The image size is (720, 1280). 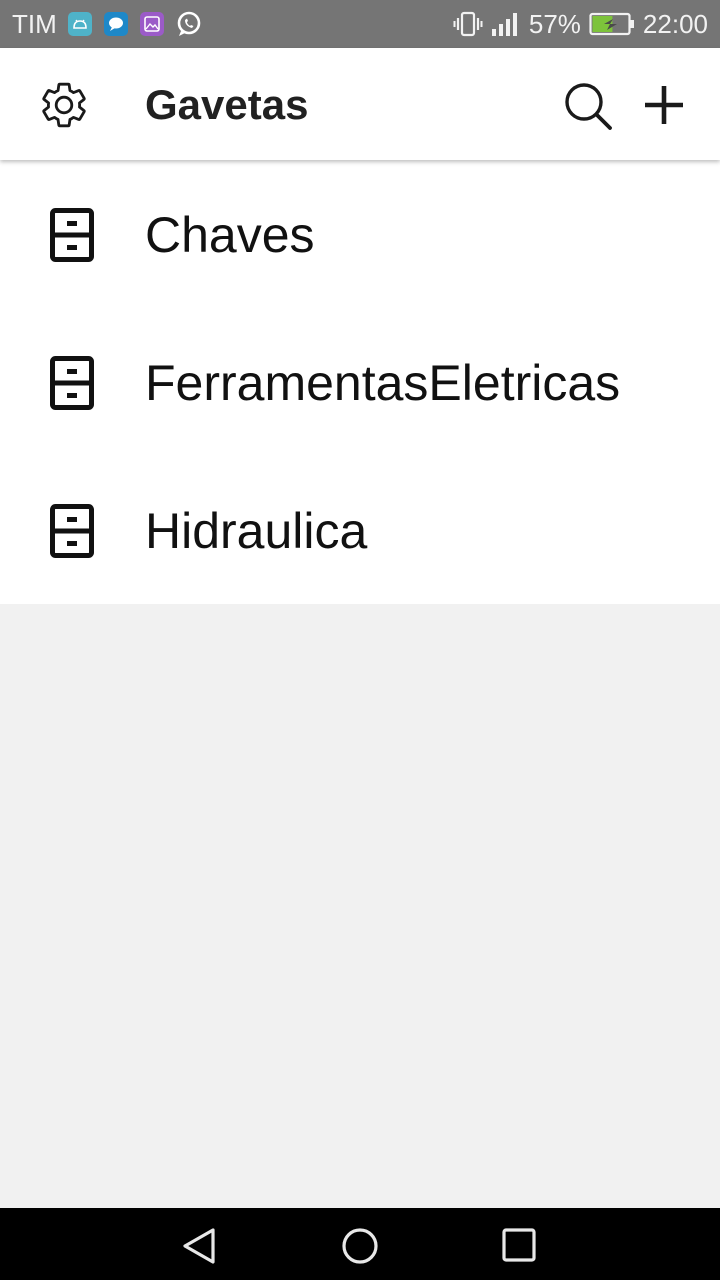 I want to click on android-icon, so click(x=80, y=24).